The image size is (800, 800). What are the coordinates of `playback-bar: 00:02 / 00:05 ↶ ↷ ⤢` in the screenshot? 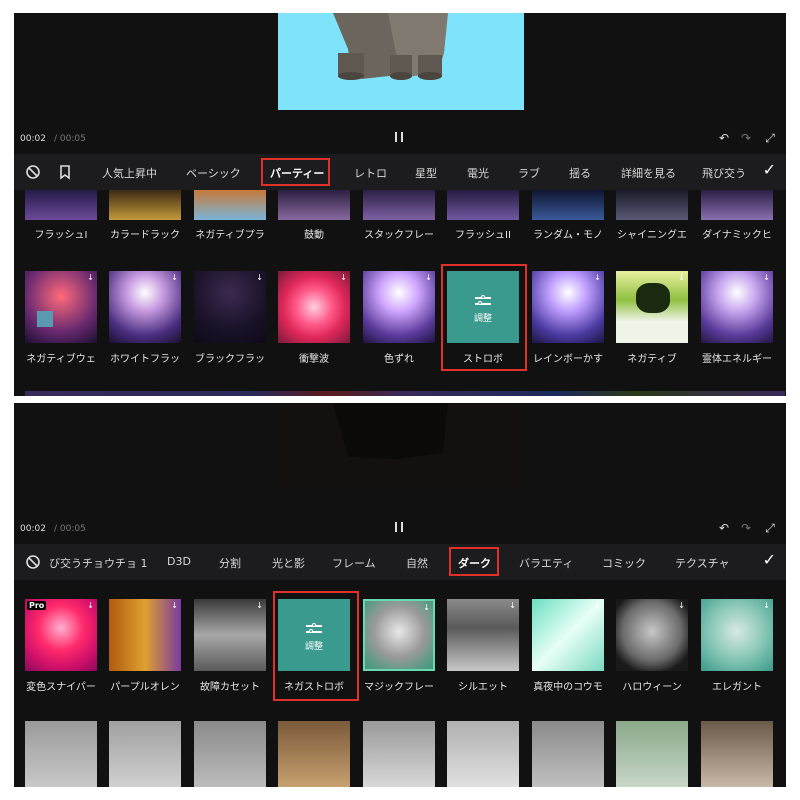 It's located at (400, 529).